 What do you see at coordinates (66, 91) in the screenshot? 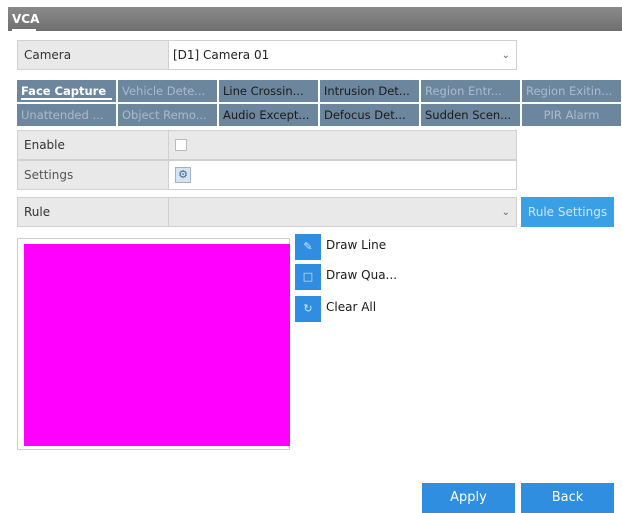
I see `tab-face-capture: Face Capture` at bounding box center [66, 91].